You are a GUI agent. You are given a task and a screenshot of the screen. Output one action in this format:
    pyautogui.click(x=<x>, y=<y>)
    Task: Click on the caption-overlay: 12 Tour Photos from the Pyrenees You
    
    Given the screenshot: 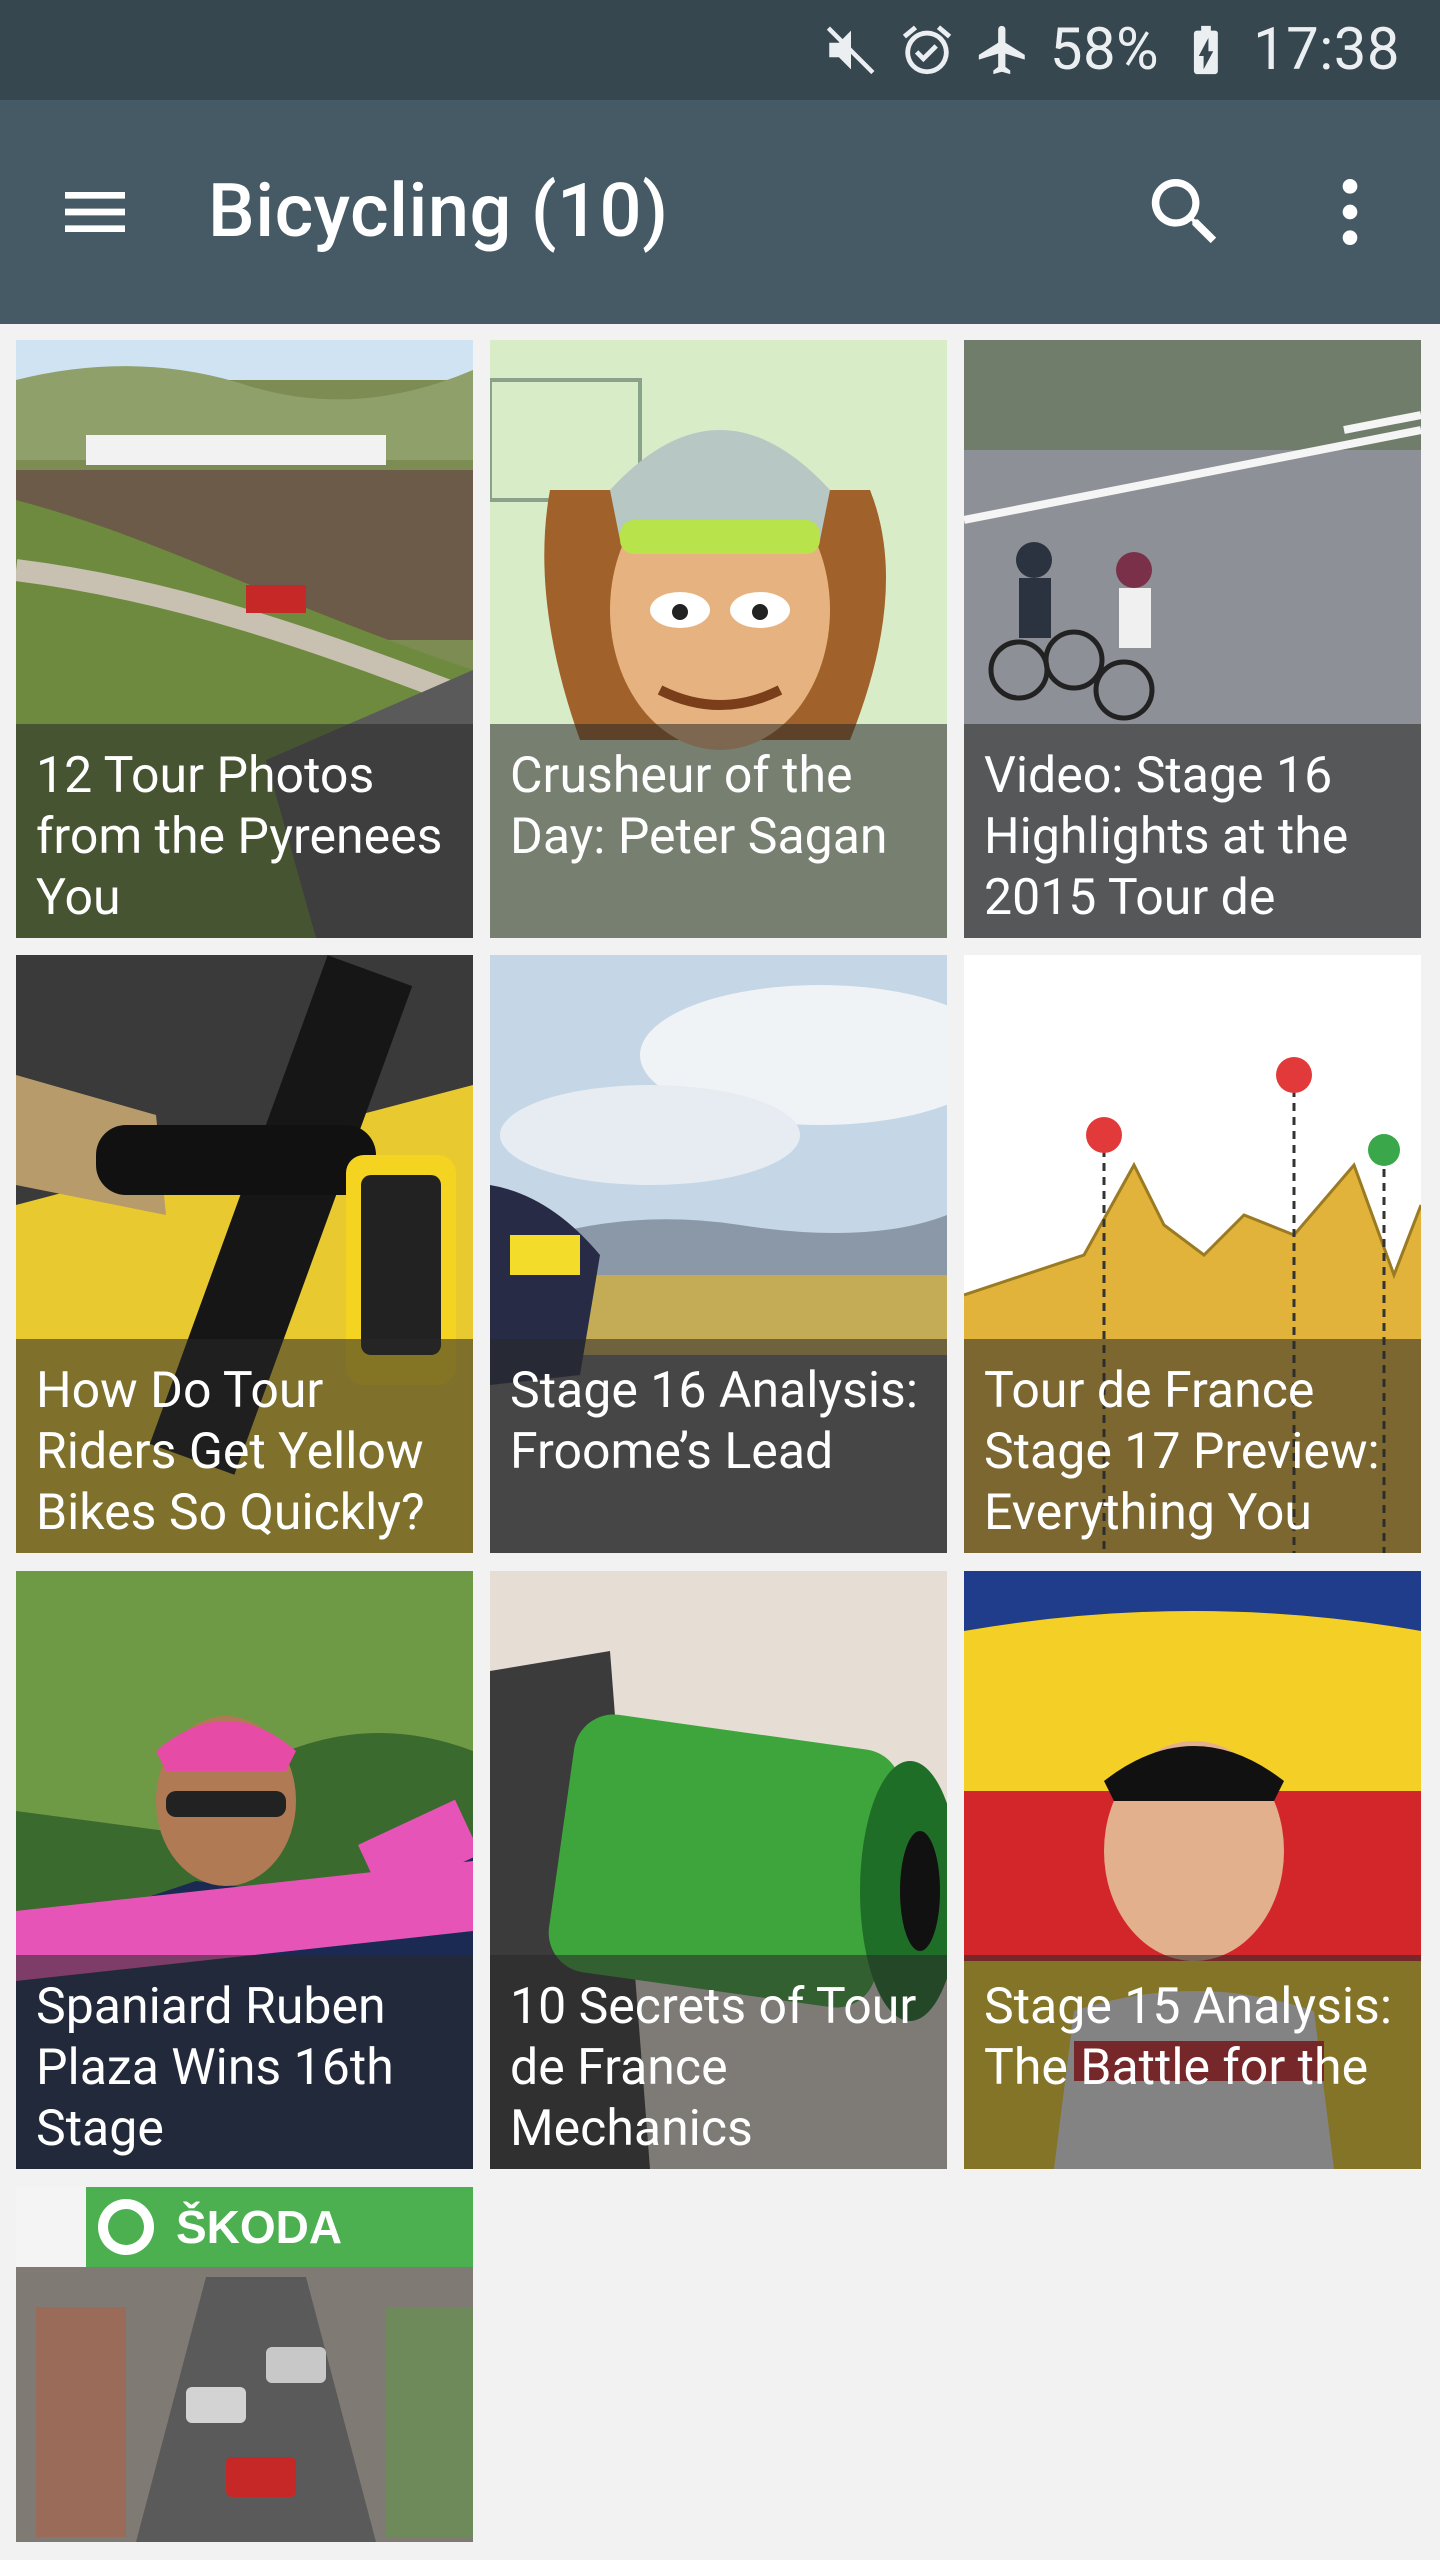 What is the action you would take?
    pyautogui.click(x=244, y=831)
    